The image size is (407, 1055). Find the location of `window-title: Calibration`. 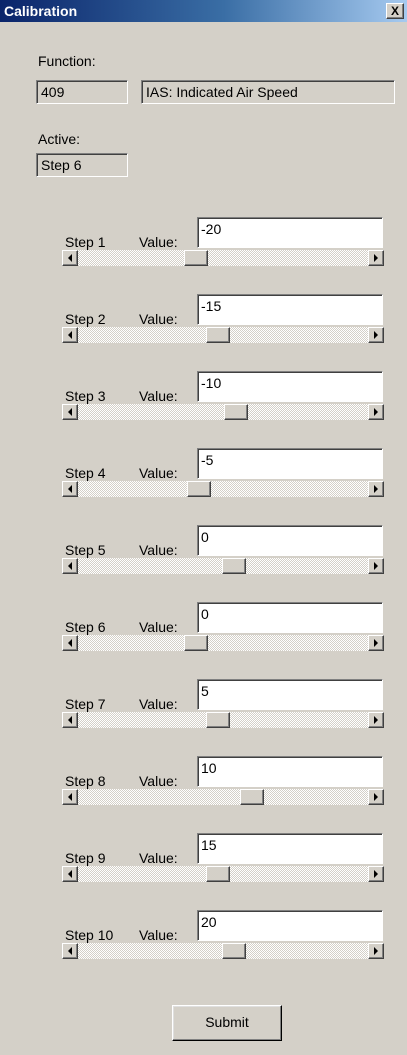

window-title: Calibration is located at coordinates (41, 11).